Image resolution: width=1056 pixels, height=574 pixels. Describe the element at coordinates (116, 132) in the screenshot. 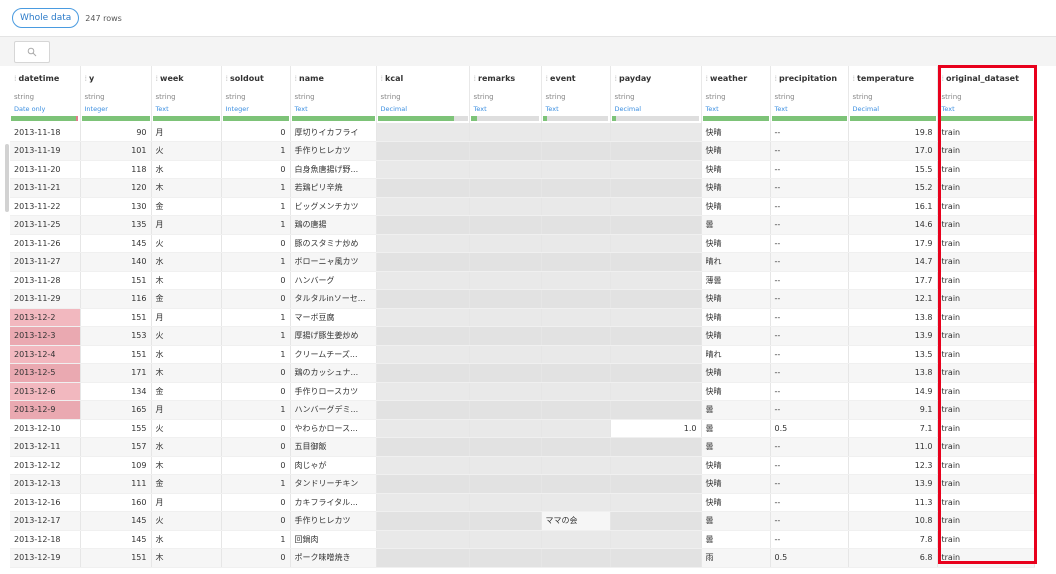

I see `cell-y: 90` at that location.